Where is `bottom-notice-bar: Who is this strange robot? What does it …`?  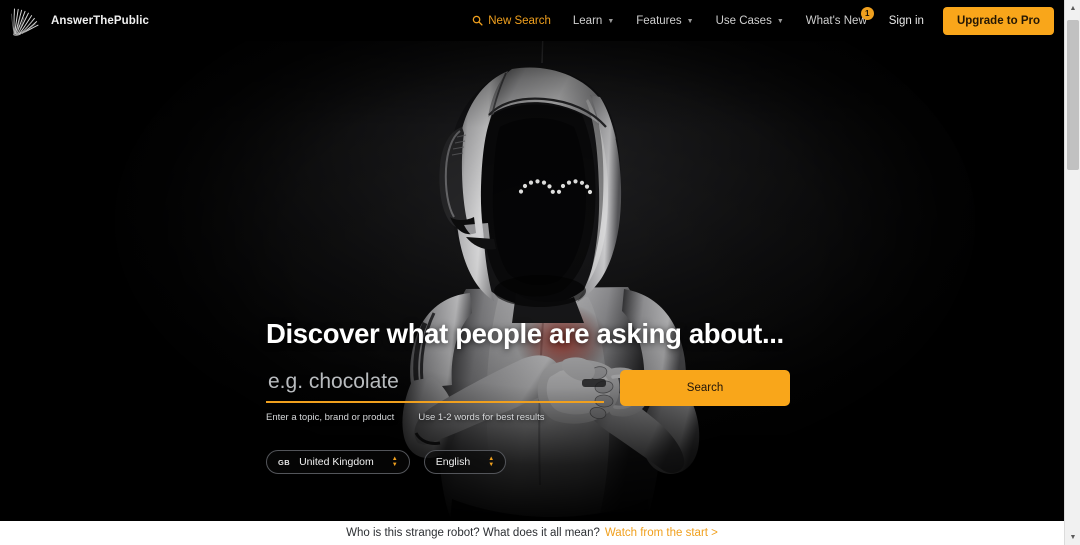
bottom-notice-bar: Who is this strange robot? What does it … is located at coordinates (532, 533).